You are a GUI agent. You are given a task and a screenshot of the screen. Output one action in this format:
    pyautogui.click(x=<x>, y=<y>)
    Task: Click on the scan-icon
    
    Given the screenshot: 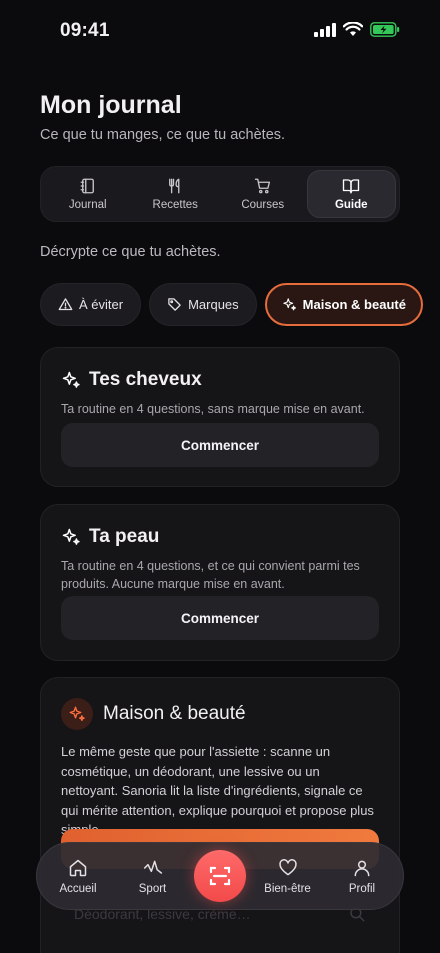 What is the action you would take?
    pyautogui.click(x=220, y=876)
    